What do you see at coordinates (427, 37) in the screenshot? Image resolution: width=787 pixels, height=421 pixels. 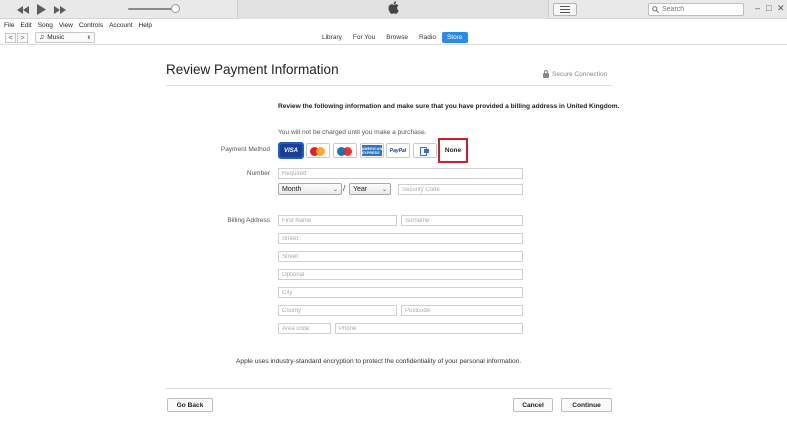 I see `tab-radio: Radio` at bounding box center [427, 37].